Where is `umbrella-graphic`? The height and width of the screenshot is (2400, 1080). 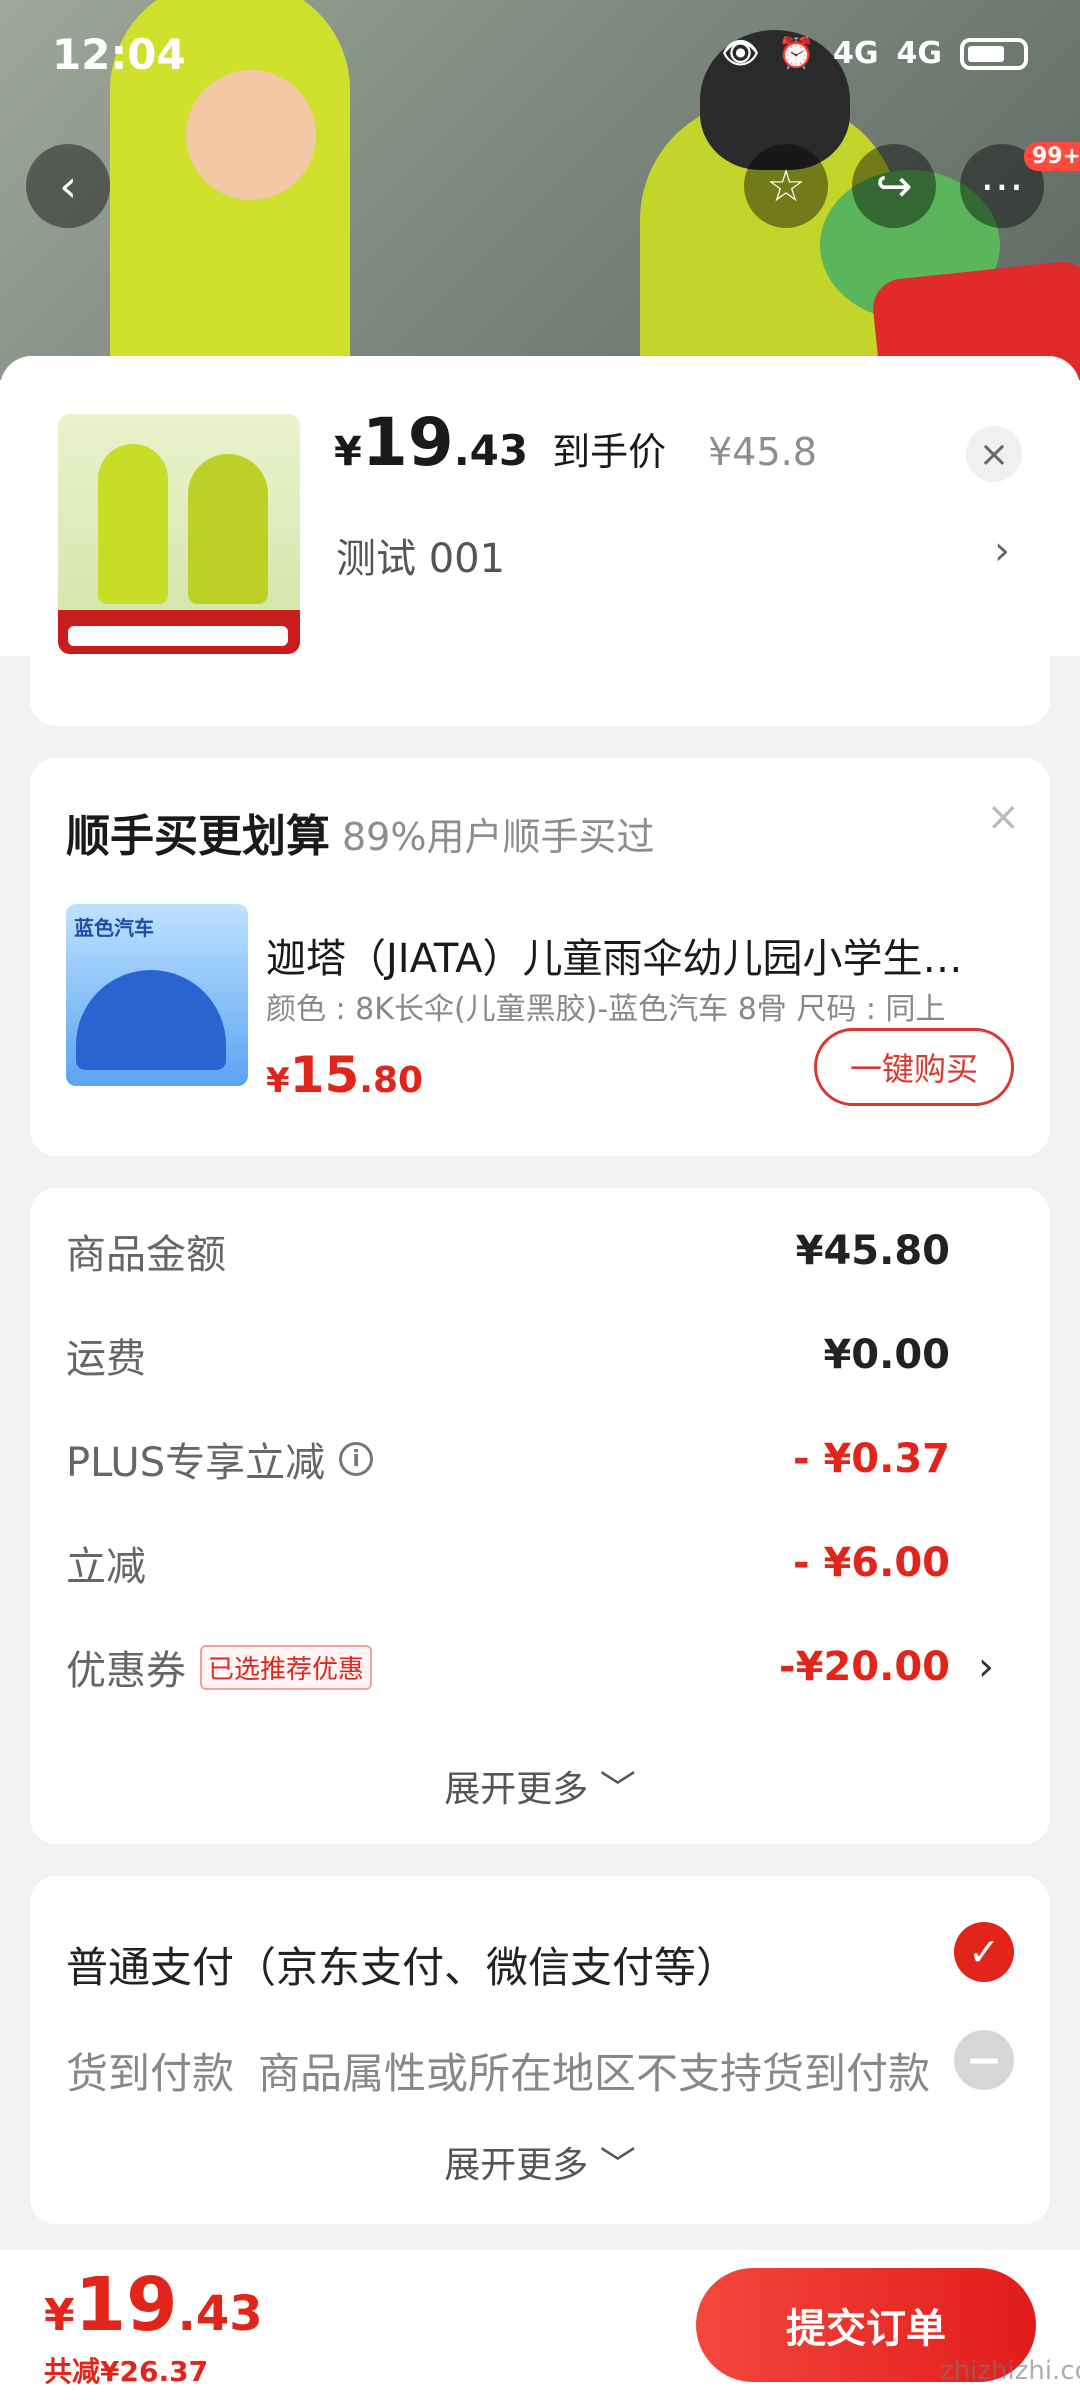 umbrella-graphic is located at coordinates (151, 1020).